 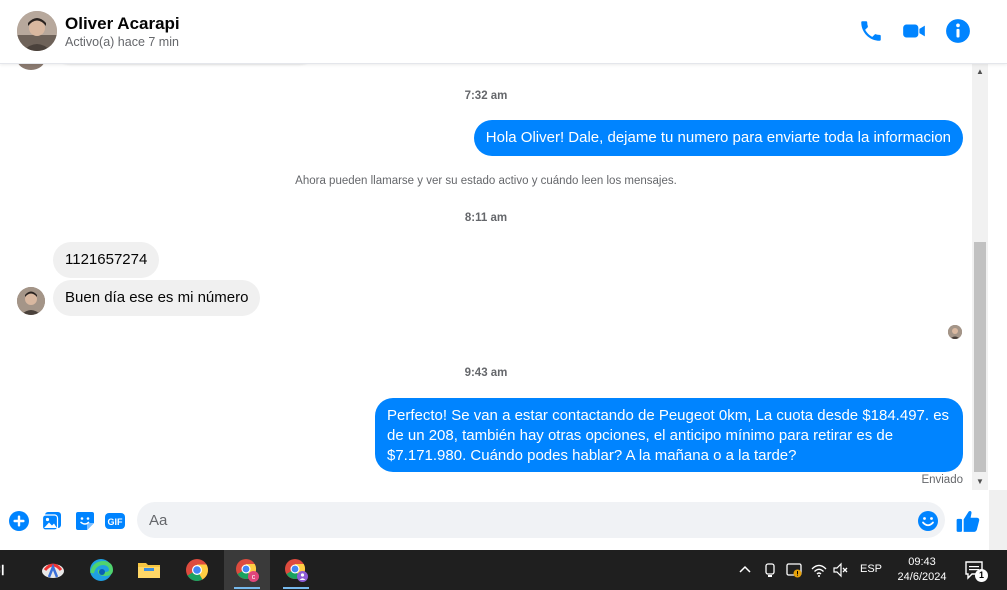 I want to click on smiley-icon, so click(x=928, y=521).